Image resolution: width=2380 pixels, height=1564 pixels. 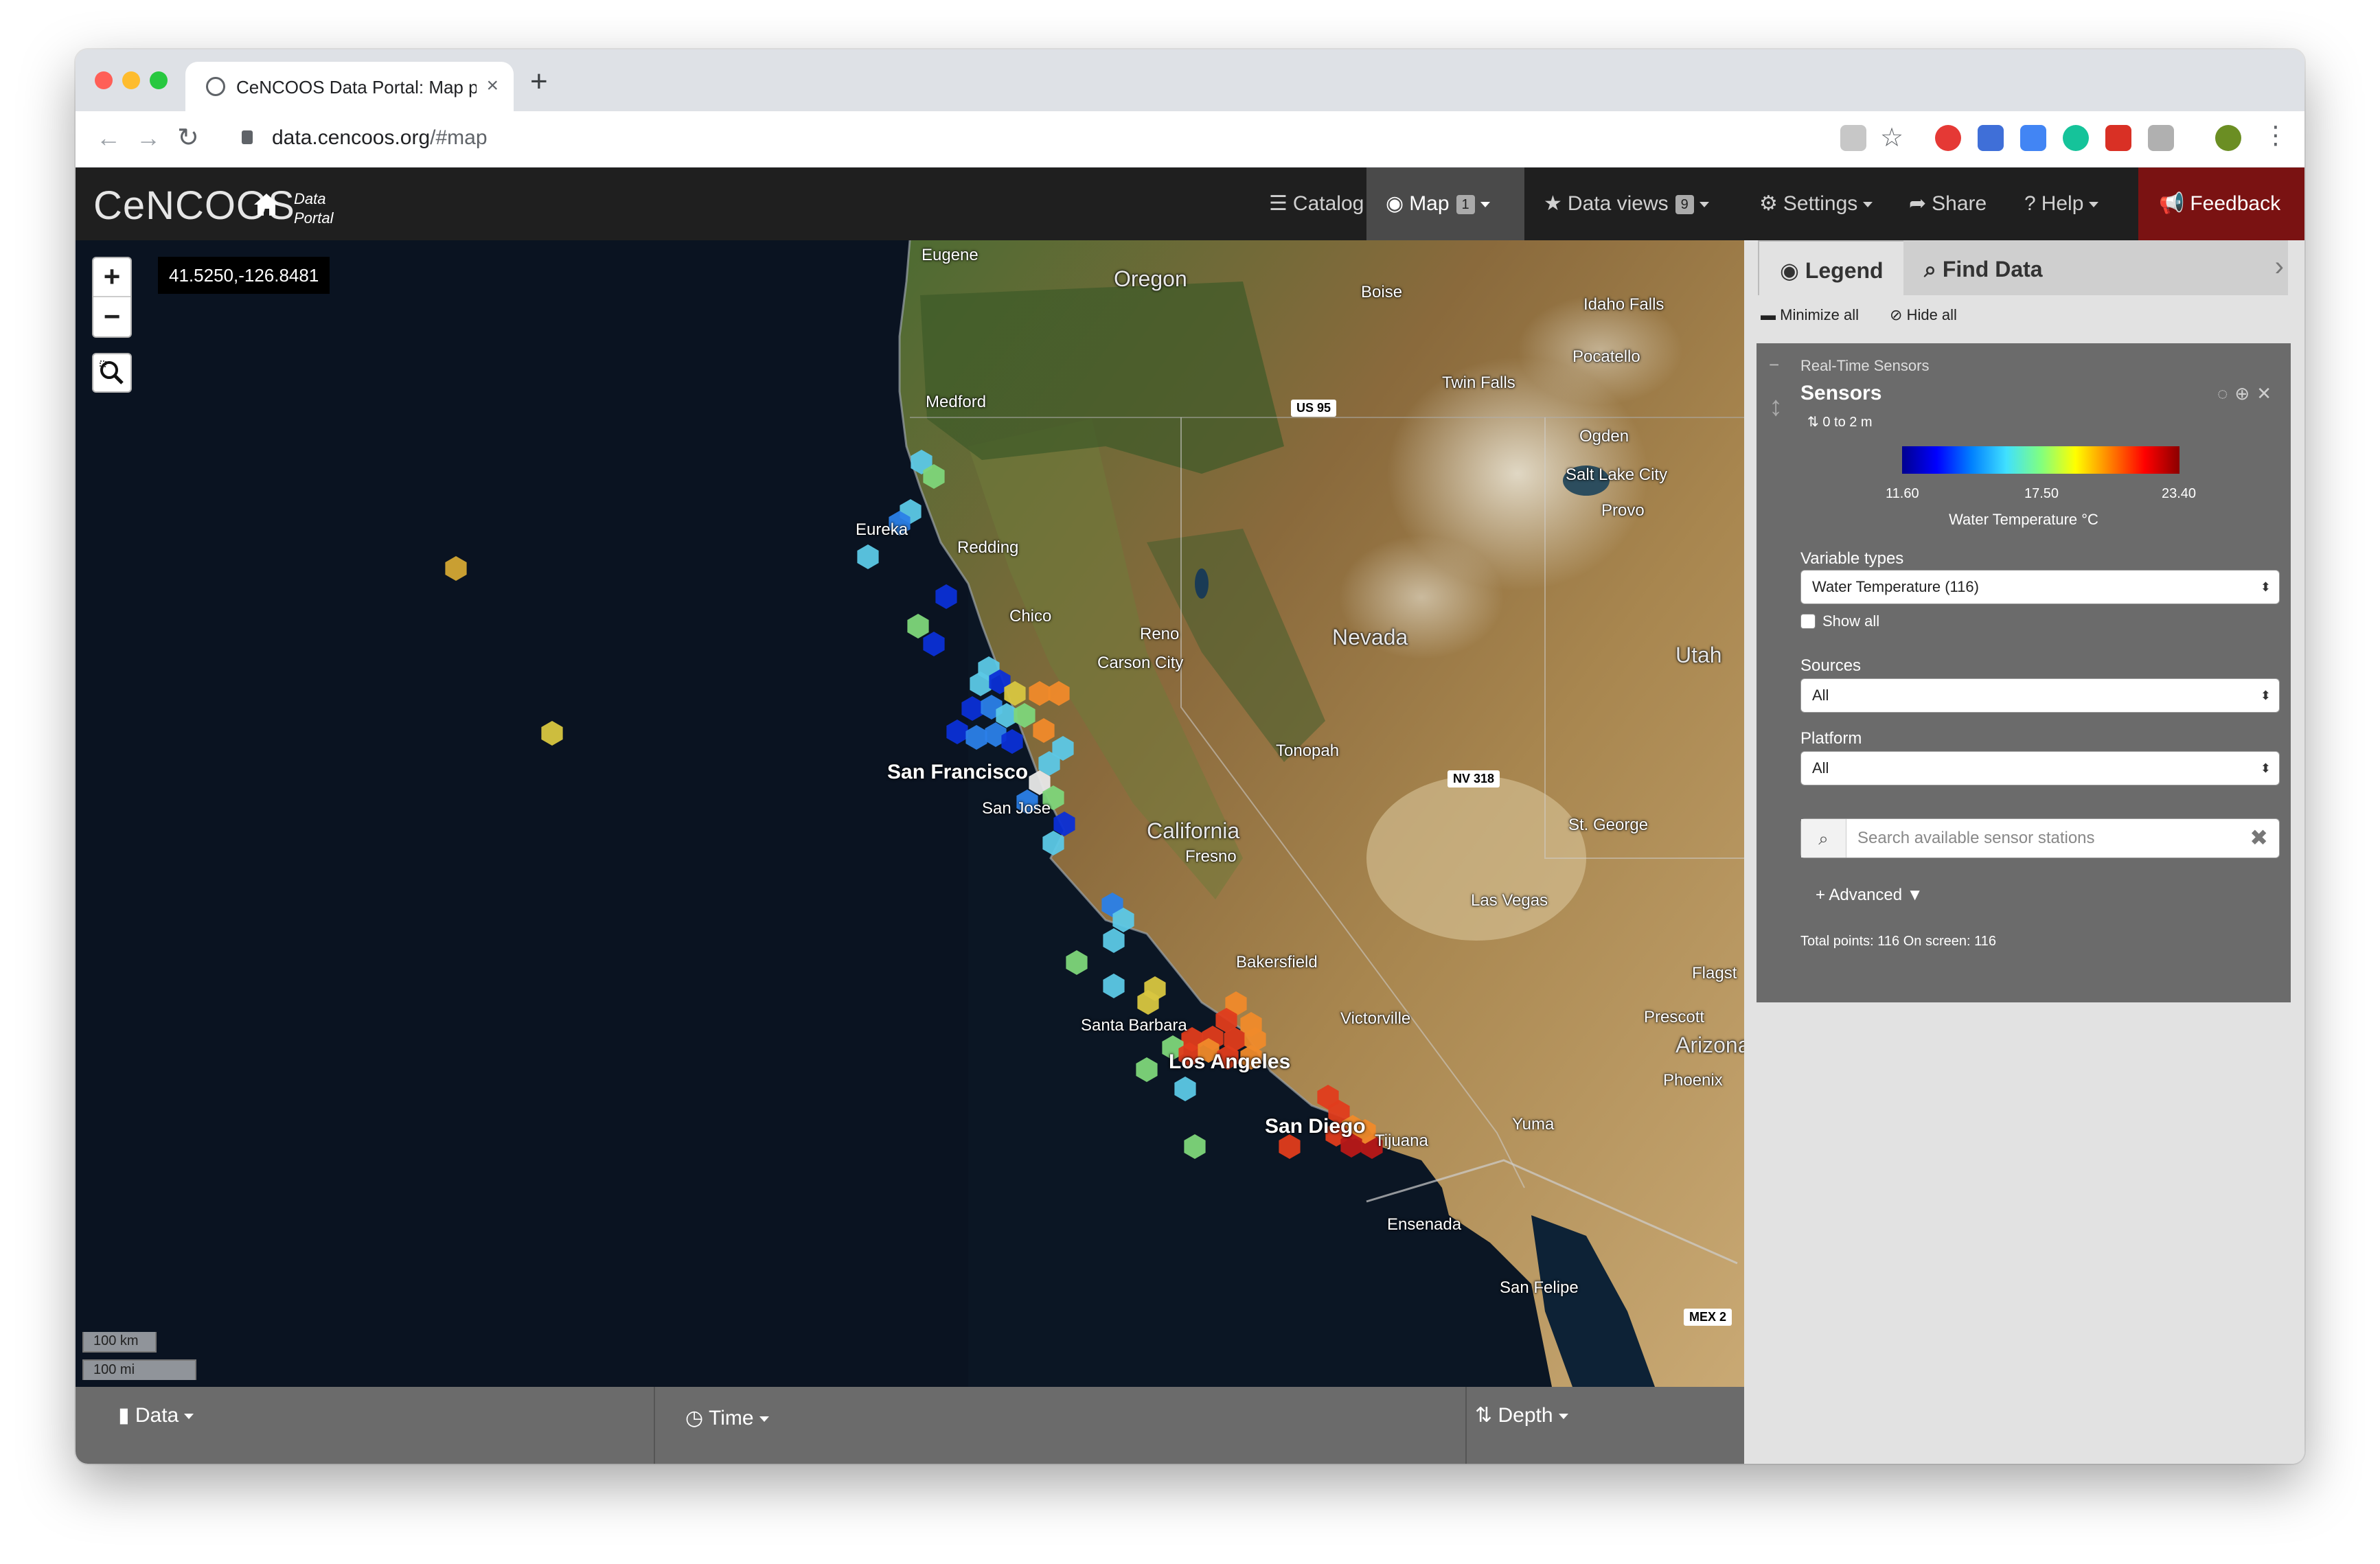 I want to click on sensor-search-input, so click(x=2049, y=838).